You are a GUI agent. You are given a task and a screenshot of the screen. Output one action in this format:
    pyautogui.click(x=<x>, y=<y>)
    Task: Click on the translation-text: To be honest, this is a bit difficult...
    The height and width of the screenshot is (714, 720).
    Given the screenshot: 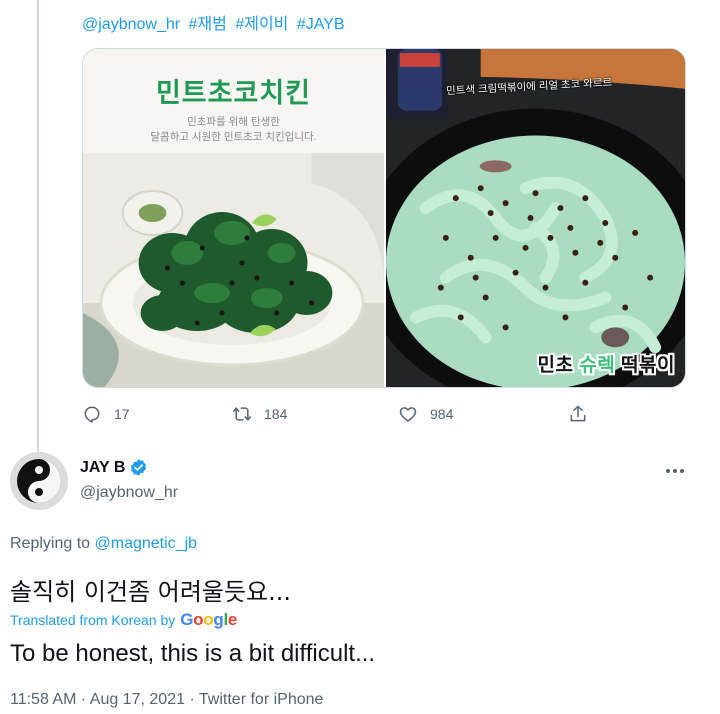 What is the action you would take?
    pyautogui.click(x=193, y=653)
    